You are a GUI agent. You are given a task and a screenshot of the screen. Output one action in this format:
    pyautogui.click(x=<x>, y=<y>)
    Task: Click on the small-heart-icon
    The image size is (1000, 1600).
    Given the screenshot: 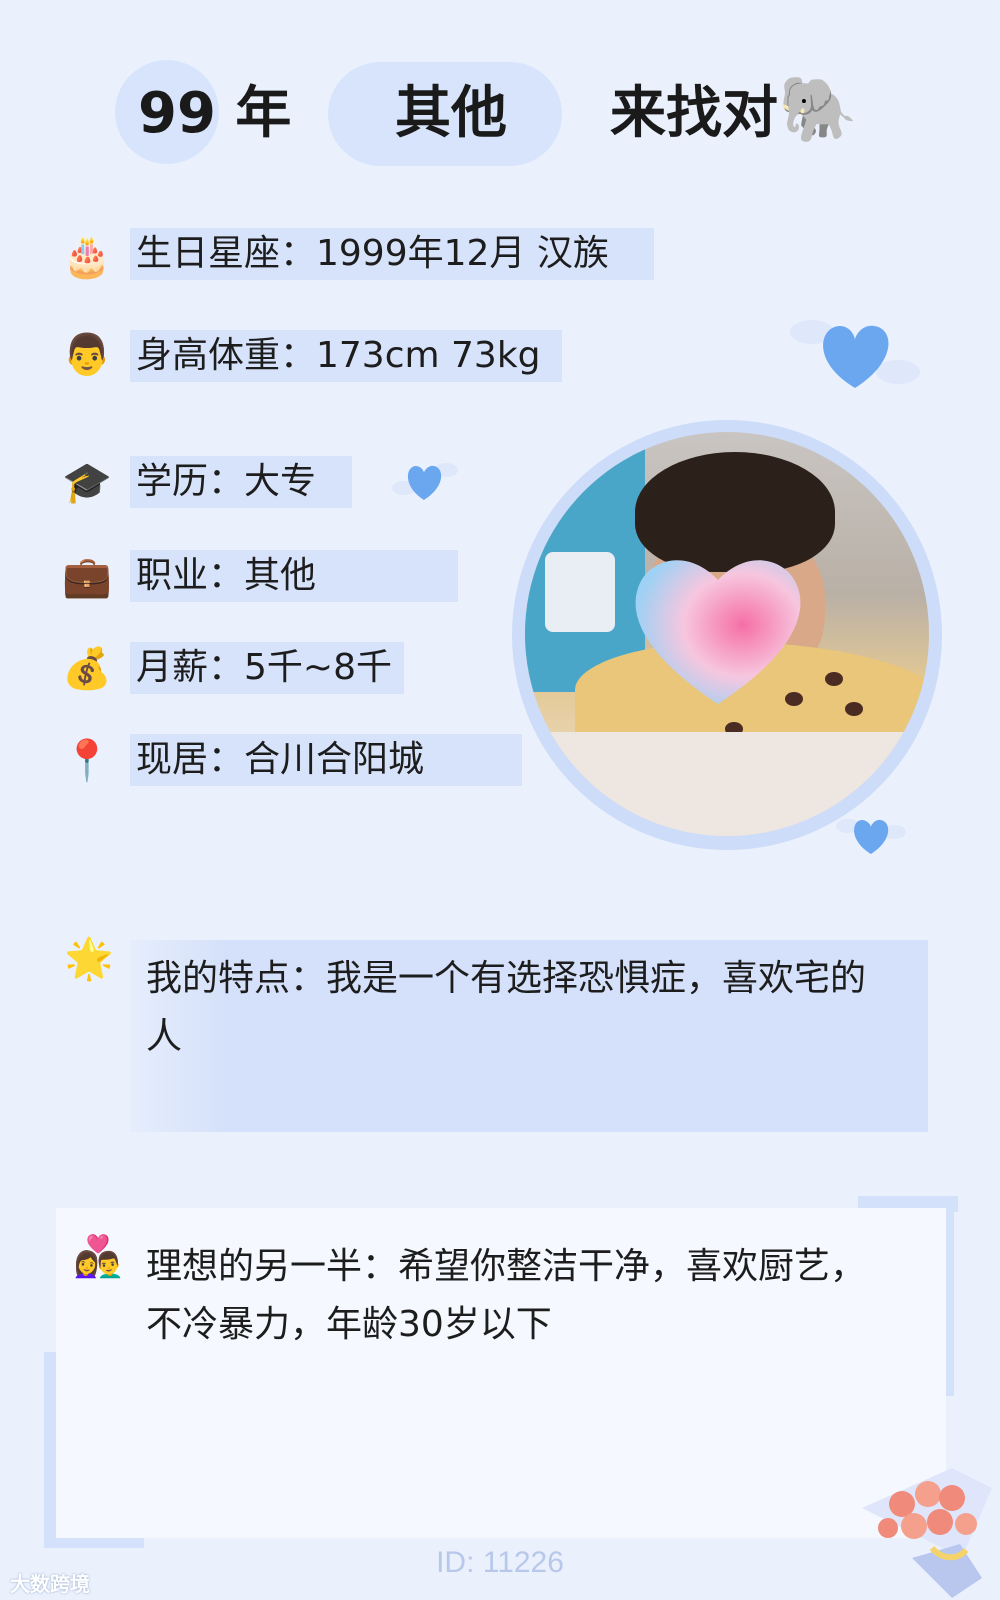 What is the action you would take?
    pyautogui.click(x=425, y=481)
    